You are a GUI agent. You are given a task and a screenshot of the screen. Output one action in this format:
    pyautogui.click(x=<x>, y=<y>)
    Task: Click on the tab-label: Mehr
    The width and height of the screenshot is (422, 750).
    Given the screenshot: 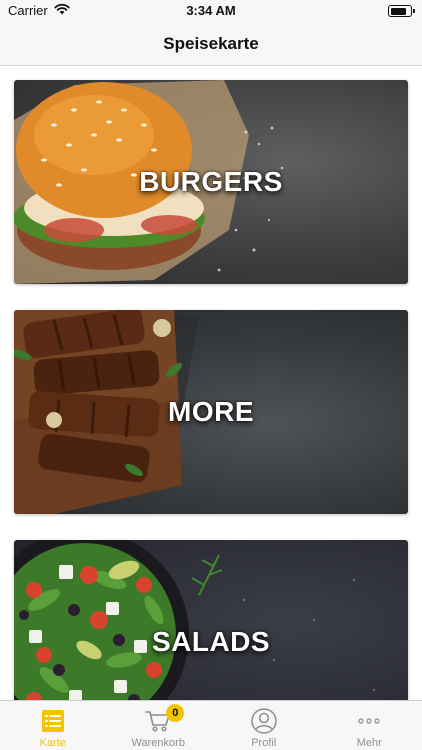 What is the action you would take?
    pyautogui.click(x=369, y=743)
    